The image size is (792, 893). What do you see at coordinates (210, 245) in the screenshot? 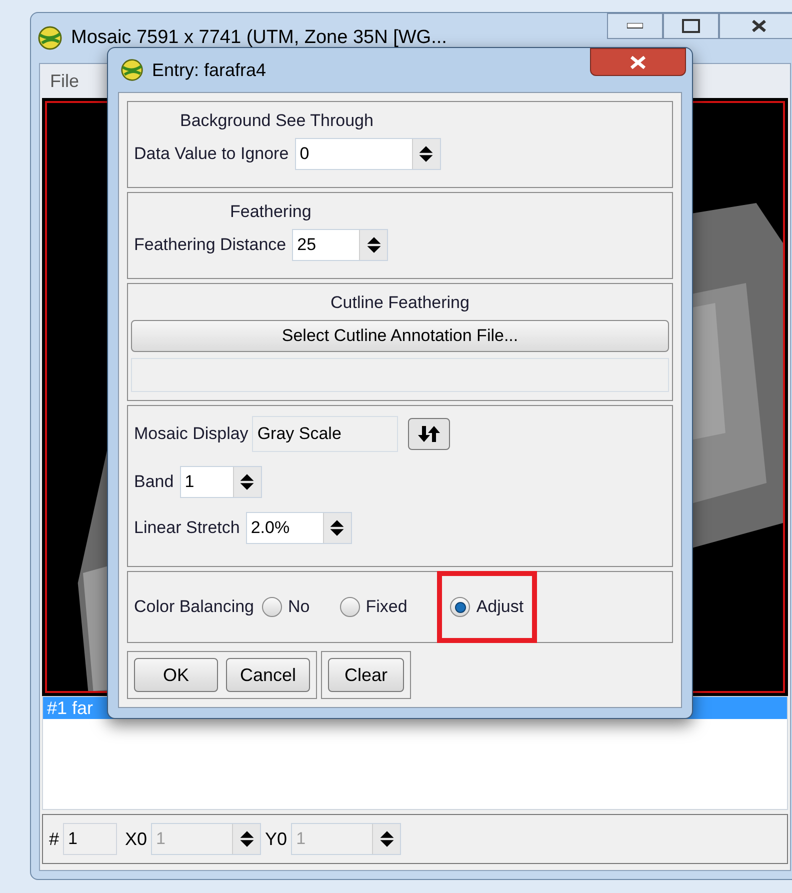
I see `field-label: Feathering Distance` at bounding box center [210, 245].